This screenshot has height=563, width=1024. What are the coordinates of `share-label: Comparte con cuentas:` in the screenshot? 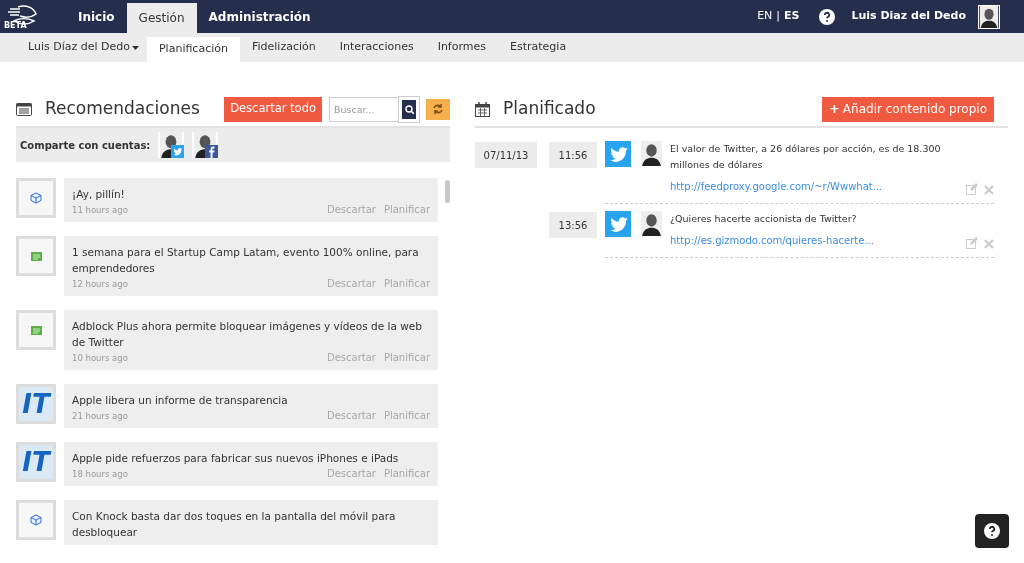 It's located at (85, 145).